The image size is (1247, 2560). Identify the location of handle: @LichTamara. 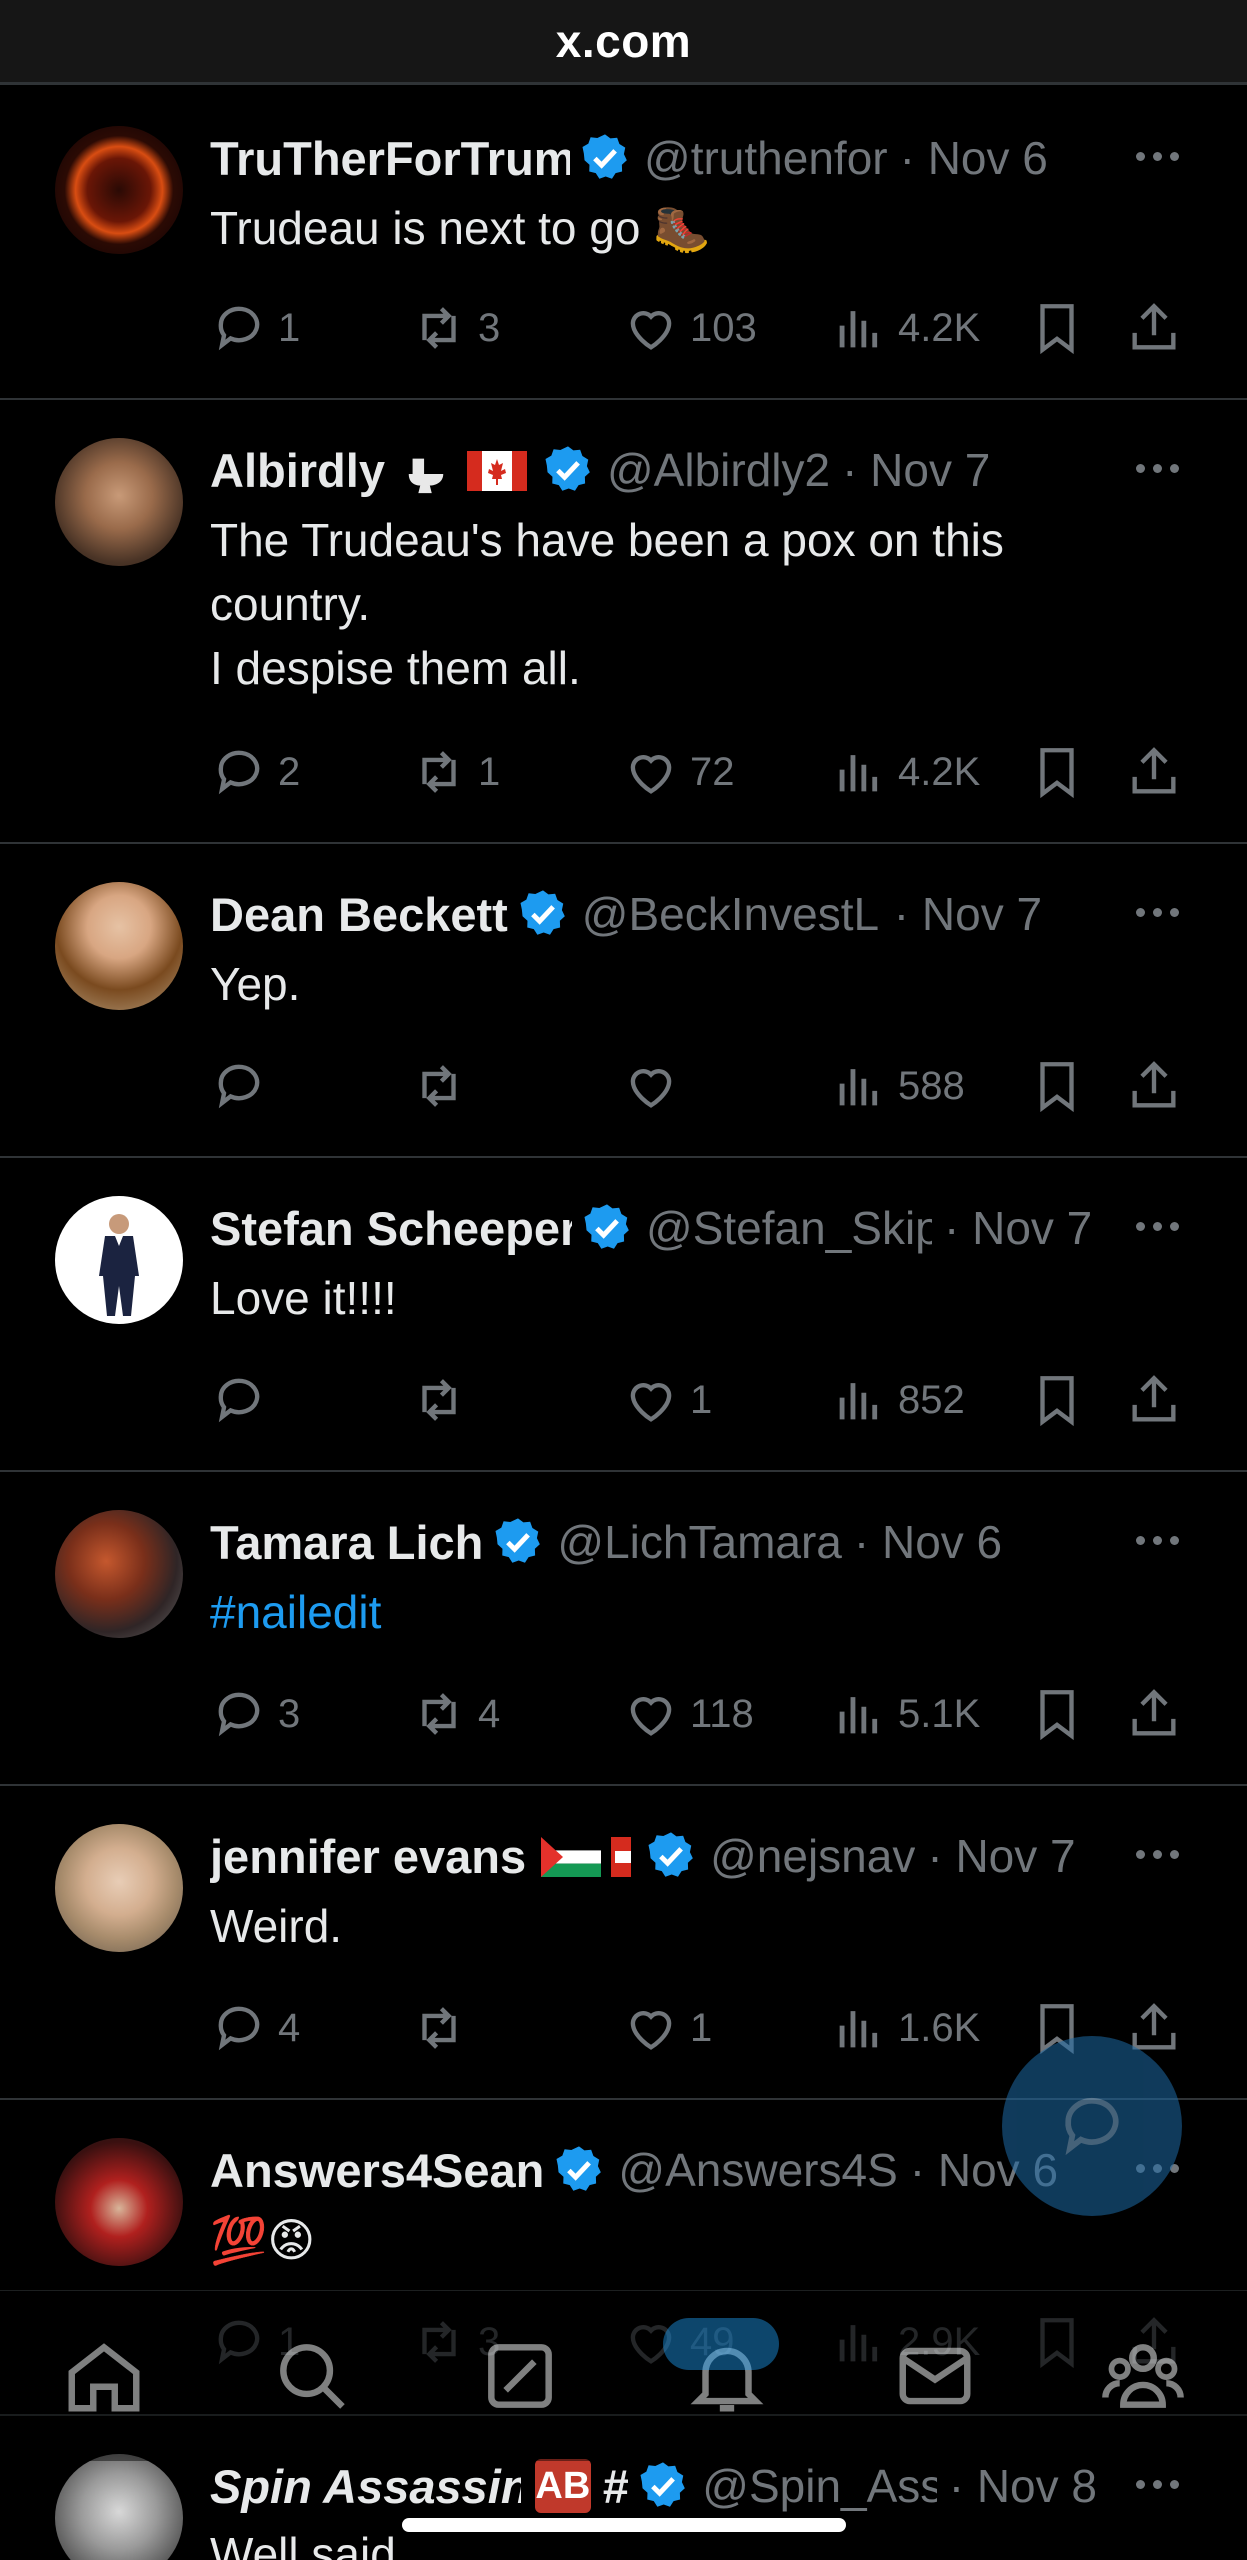
(699, 1542).